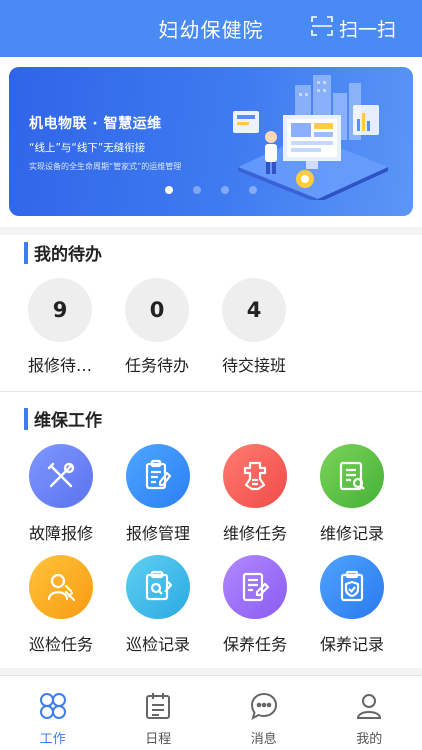  I want to click on app-header: 妇幼保健院 扫一扫, so click(211, 28).